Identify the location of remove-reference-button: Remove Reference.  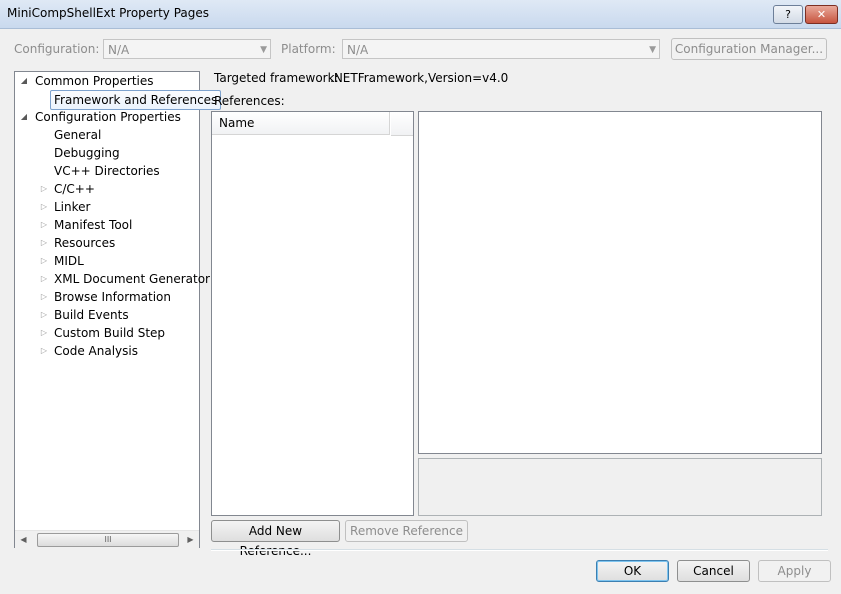
(406, 531).